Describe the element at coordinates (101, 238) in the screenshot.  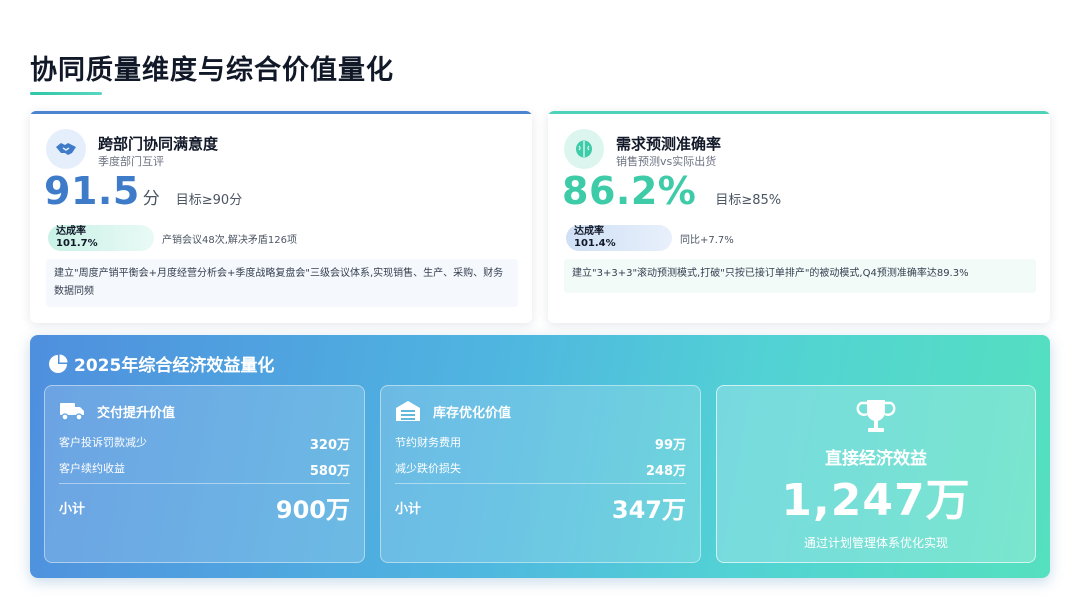
I see `achievement-rate-pill: 达成率 101.7%` at that location.